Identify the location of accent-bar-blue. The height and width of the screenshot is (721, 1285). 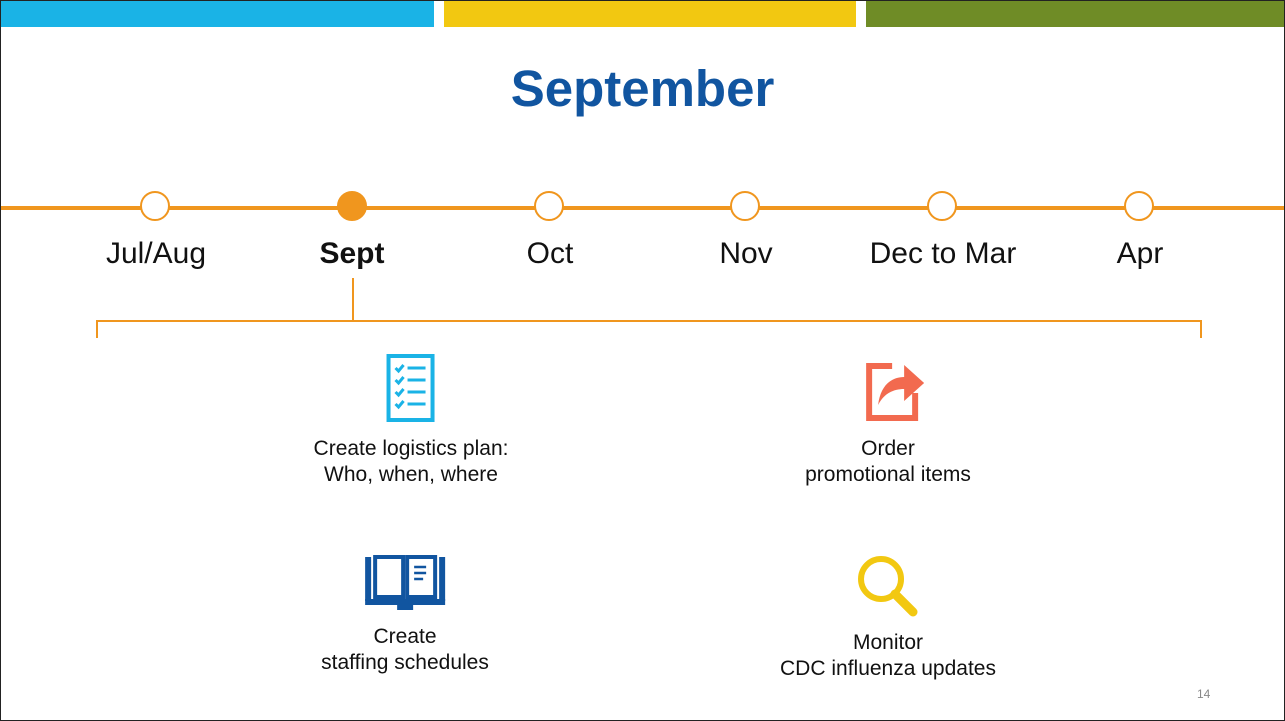
(217, 14).